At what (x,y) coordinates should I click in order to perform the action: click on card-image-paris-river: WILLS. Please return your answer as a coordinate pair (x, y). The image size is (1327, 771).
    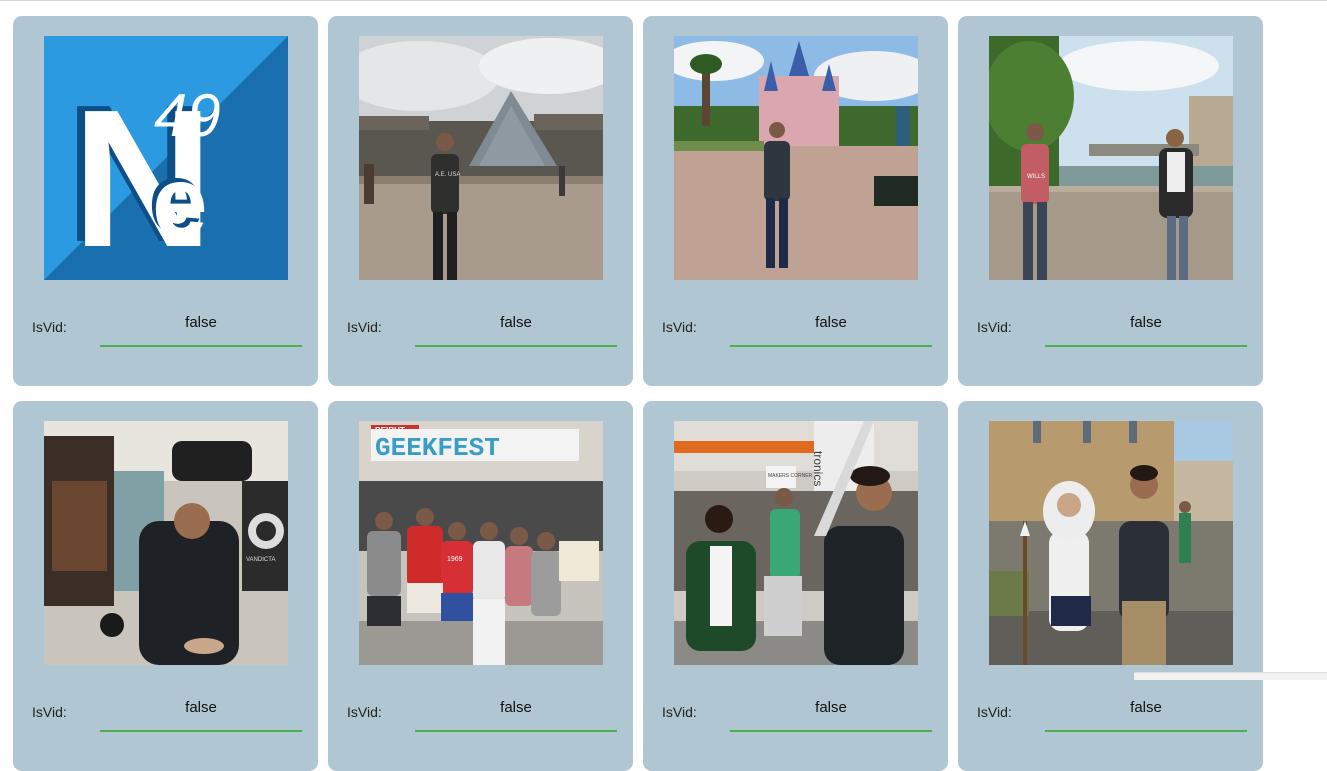
    Looking at the image, I should click on (1111, 158).